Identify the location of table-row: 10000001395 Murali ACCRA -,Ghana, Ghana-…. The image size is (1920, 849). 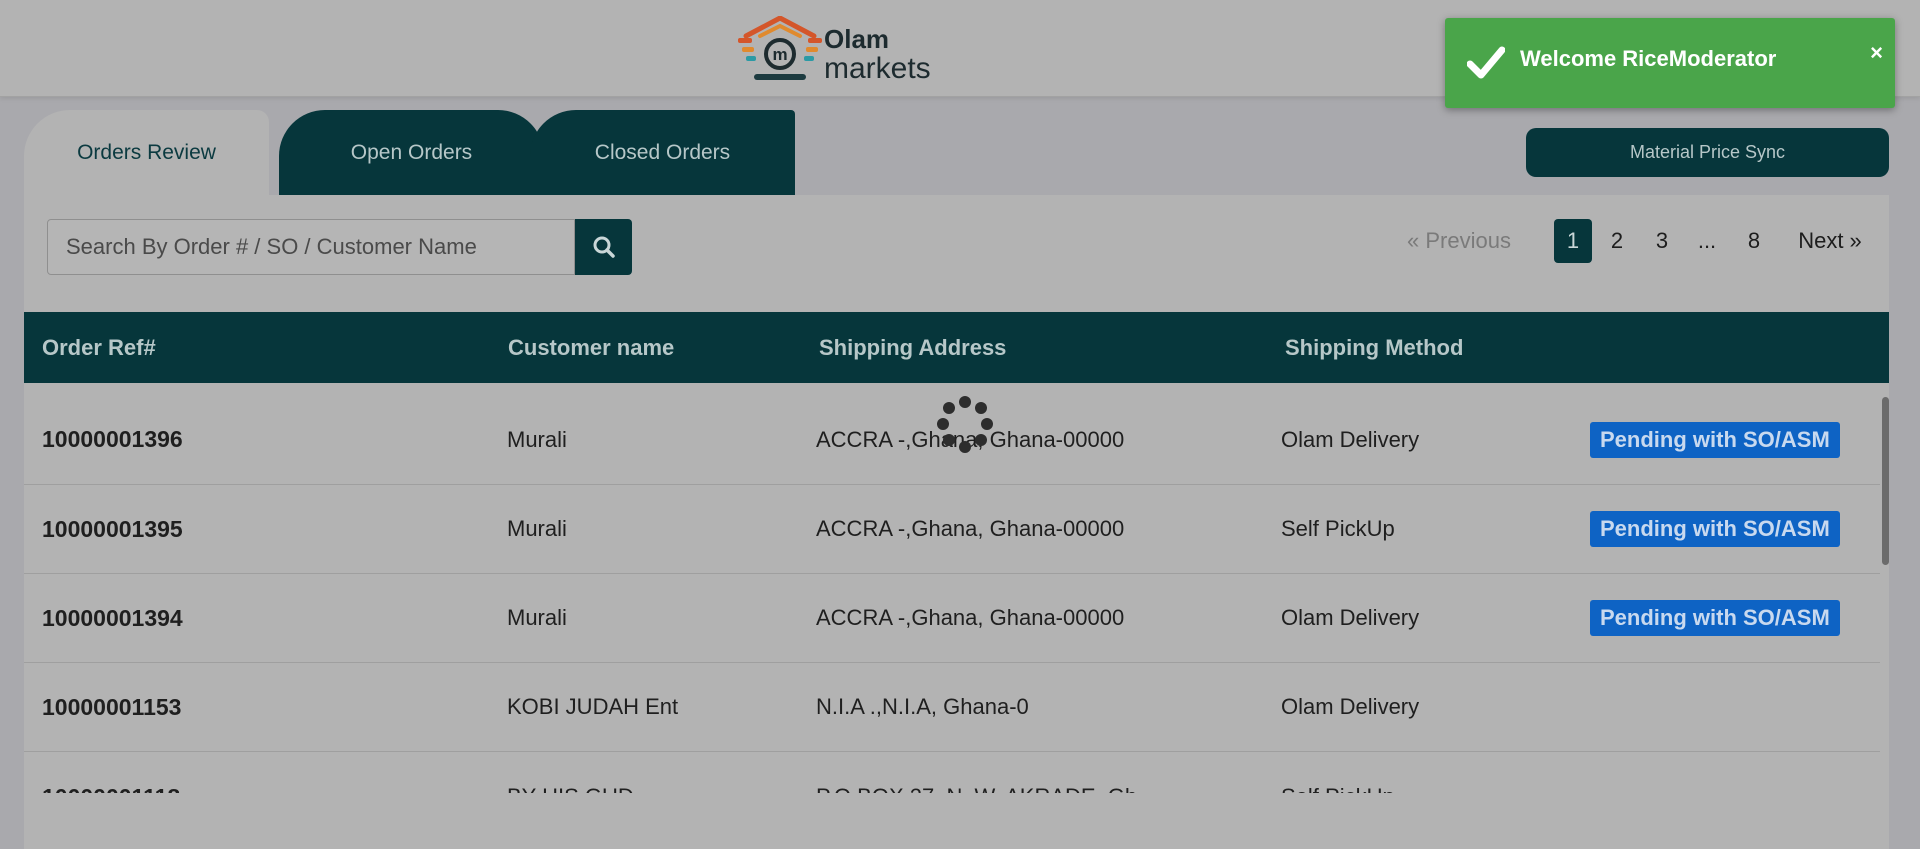
(952, 529).